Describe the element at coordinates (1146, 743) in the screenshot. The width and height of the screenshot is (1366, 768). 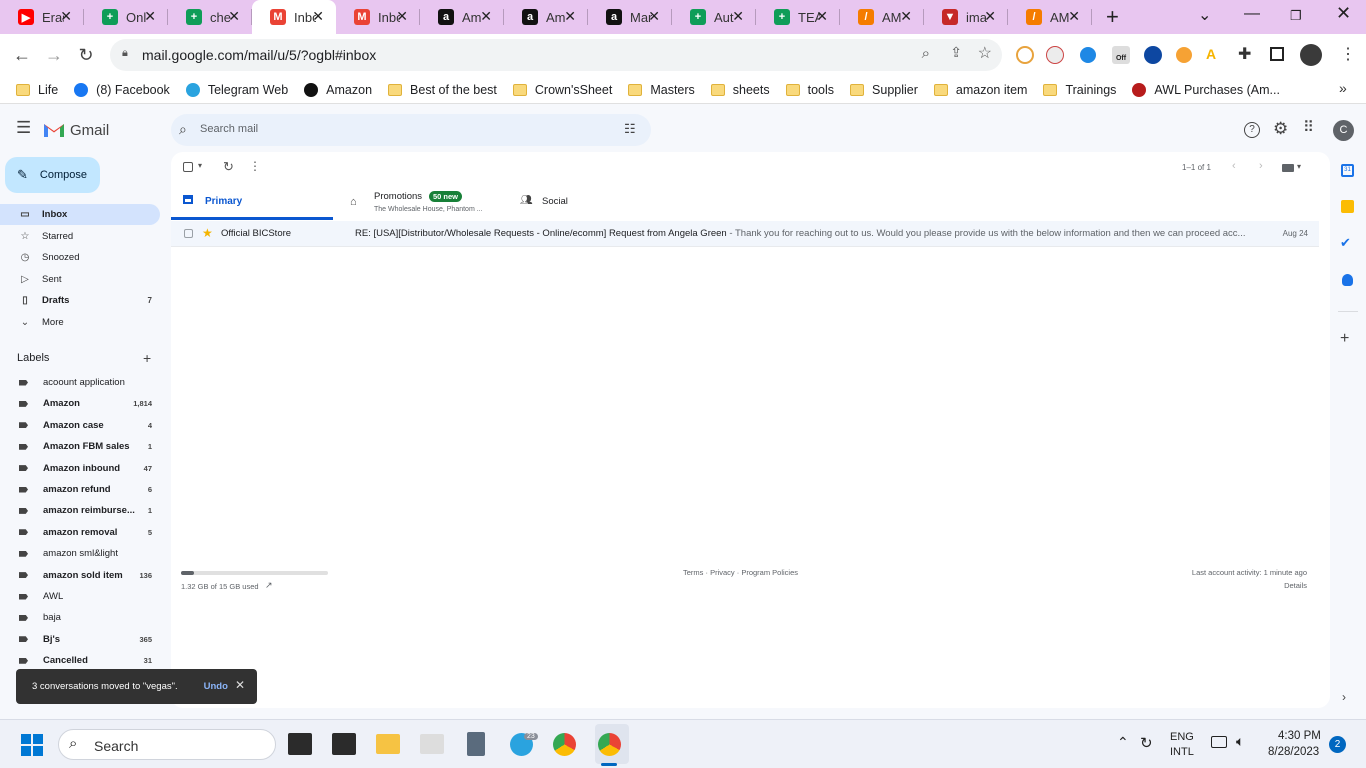
I see `sync-icon: ↻` at that location.